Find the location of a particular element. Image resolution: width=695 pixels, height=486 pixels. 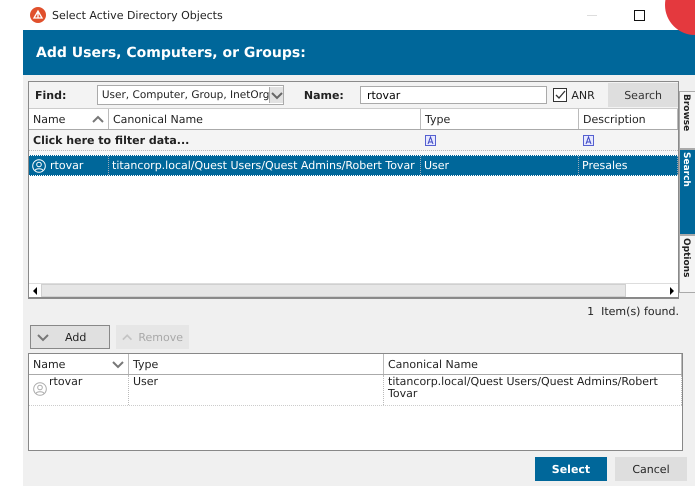

table-cell: titancorp.local/Quest Users/Quest Admins/Robert Tovar is located at coordinates (263, 165).